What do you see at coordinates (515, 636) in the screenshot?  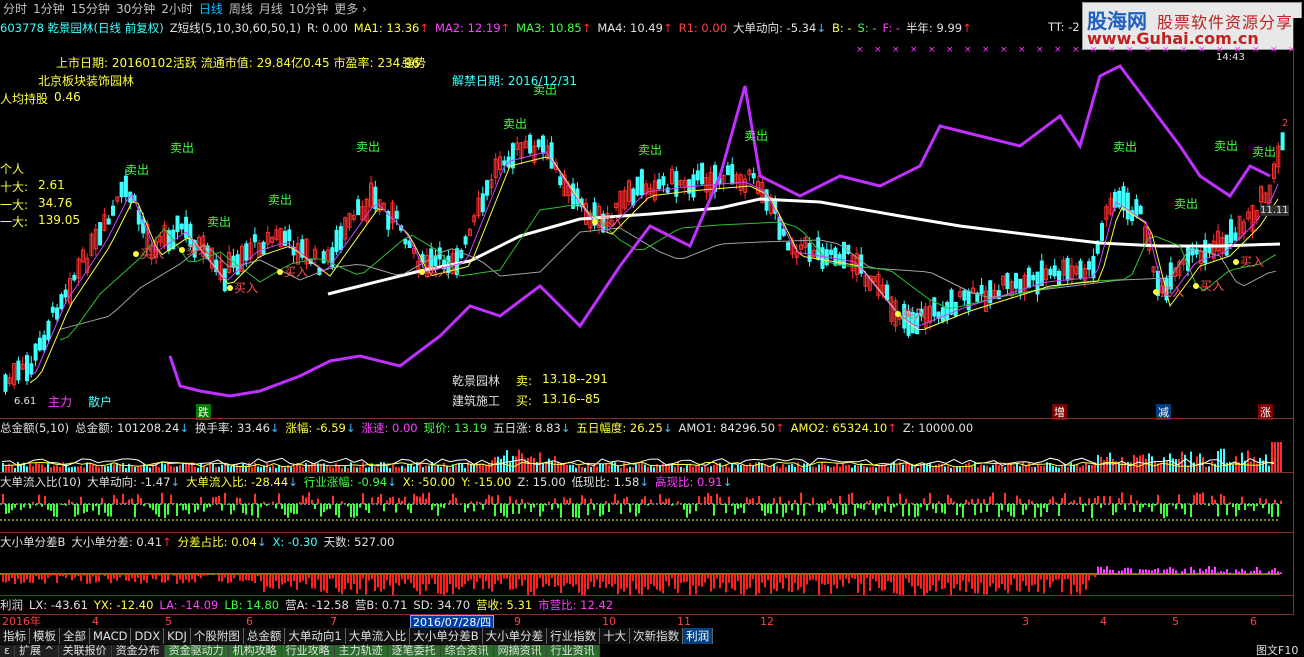 I see `indicator-tab: 大小单分差` at bounding box center [515, 636].